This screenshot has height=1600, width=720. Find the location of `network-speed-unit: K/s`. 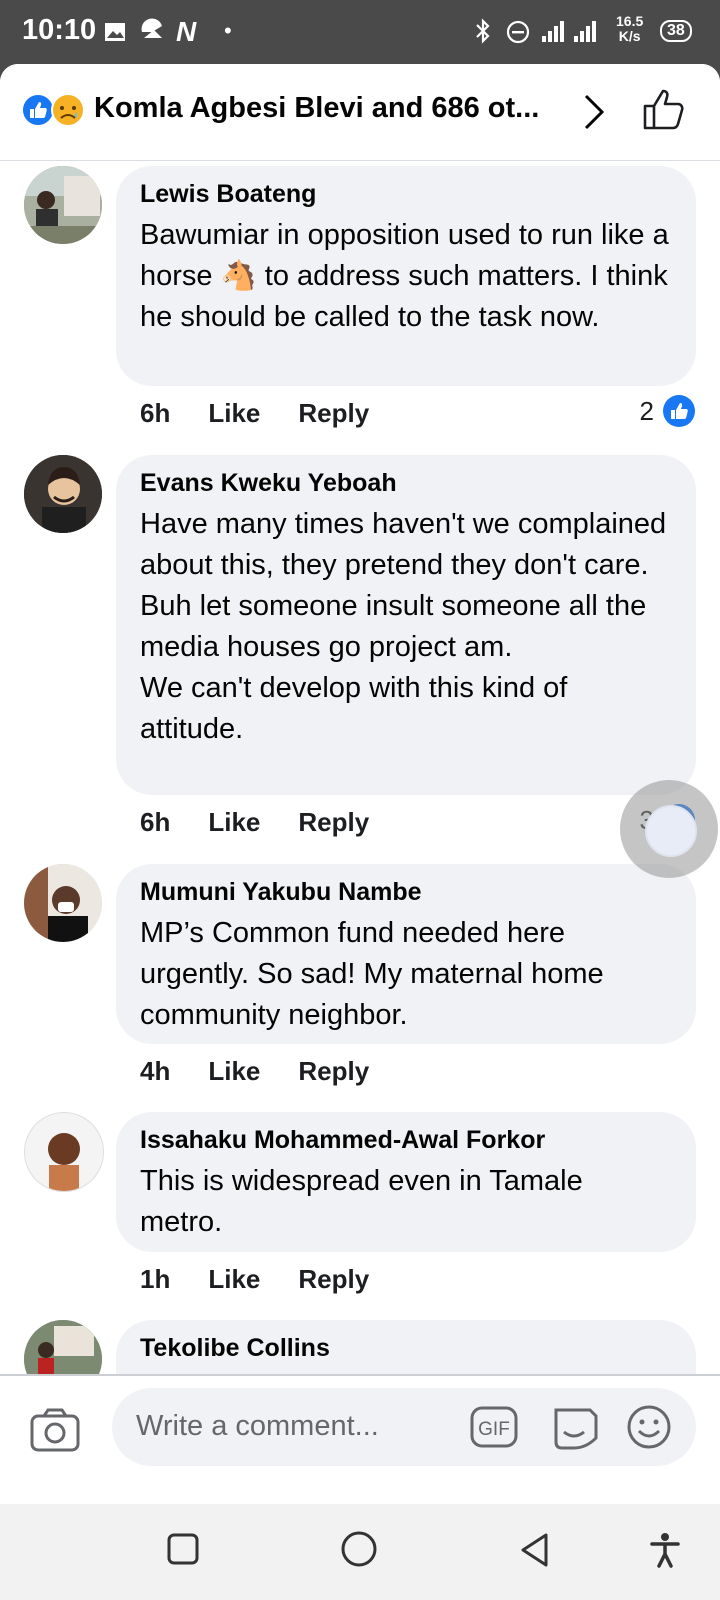

network-speed-unit: K/s is located at coordinates (629, 36).